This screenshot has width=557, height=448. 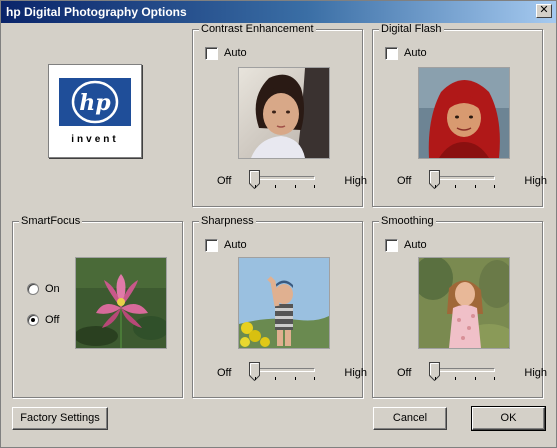 What do you see at coordinates (407, 221) in the screenshot?
I see `group-title: Smoothing` at bounding box center [407, 221].